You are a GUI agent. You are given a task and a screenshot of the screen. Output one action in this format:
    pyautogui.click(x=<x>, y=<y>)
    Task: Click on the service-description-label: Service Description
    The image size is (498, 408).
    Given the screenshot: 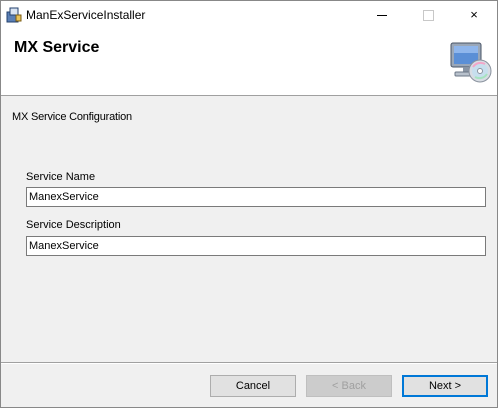 What is the action you would take?
    pyautogui.click(x=73, y=225)
    